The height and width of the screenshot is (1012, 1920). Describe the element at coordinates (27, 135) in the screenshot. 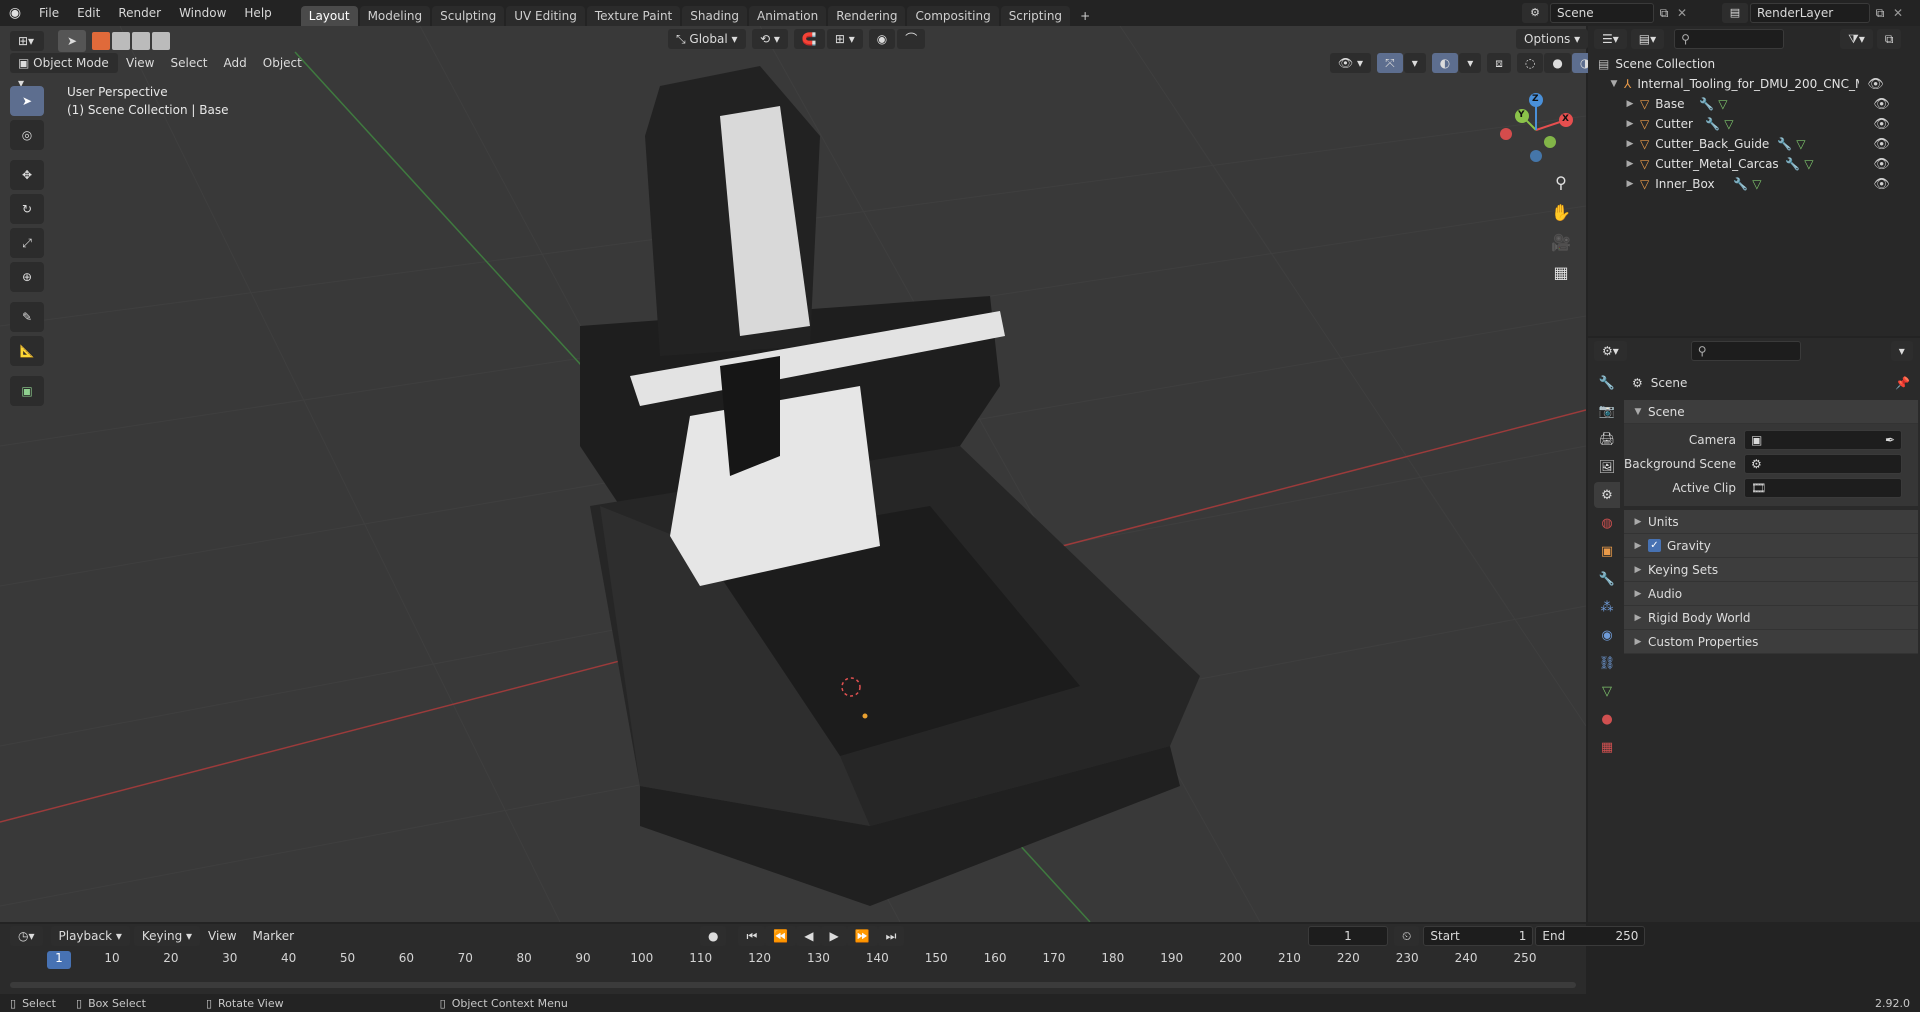

I see `cursor-tool: ◎` at that location.